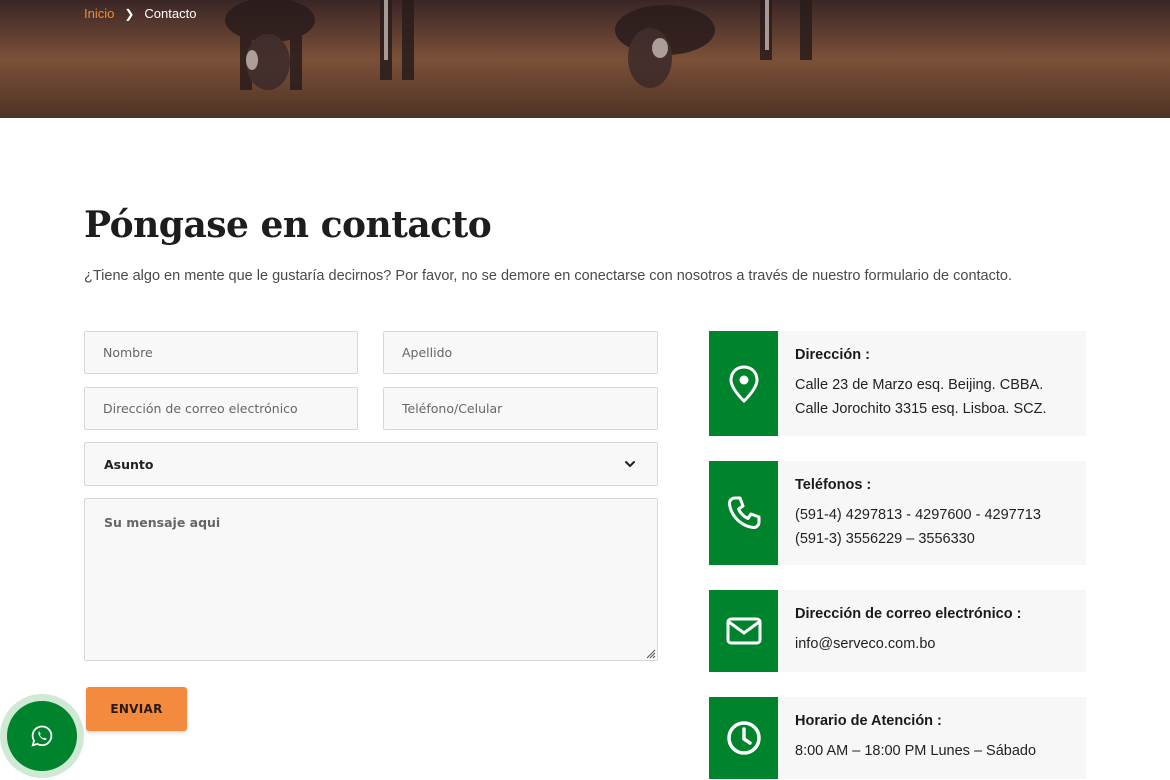  What do you see at coordinates (371, 464) in the screenshot?
I see `subject-select: Asunto` at bounding box center [371, 464].